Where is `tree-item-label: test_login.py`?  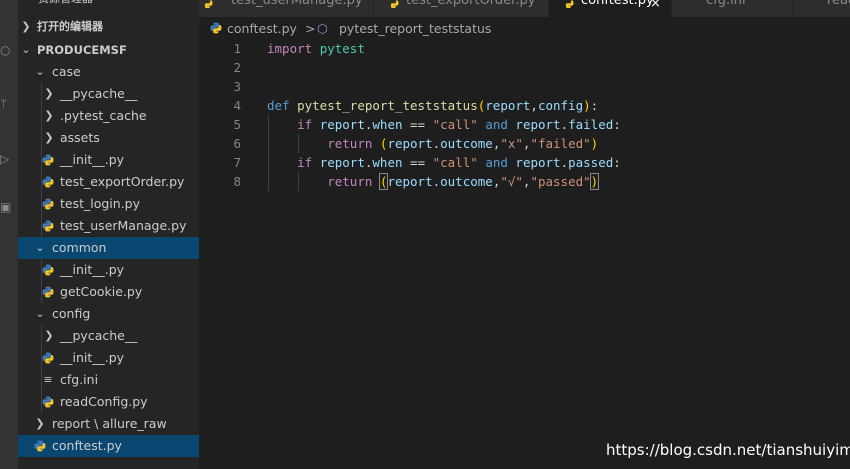 tree-item-label: test_login.py is located at coordinates (100, 203).